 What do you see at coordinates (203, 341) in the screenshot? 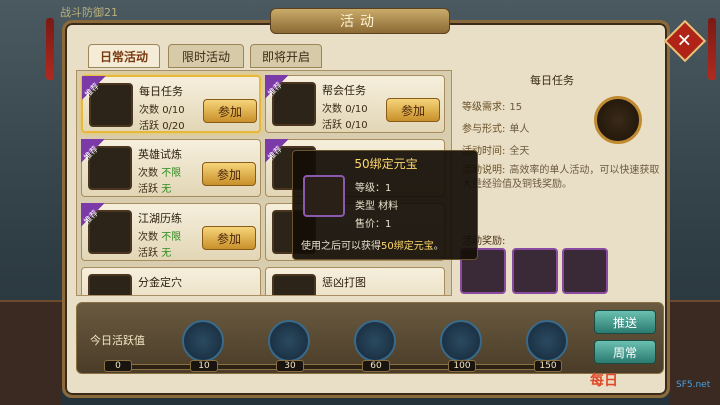
I see `milestone-10-icon` at bounding box center [203, 341].